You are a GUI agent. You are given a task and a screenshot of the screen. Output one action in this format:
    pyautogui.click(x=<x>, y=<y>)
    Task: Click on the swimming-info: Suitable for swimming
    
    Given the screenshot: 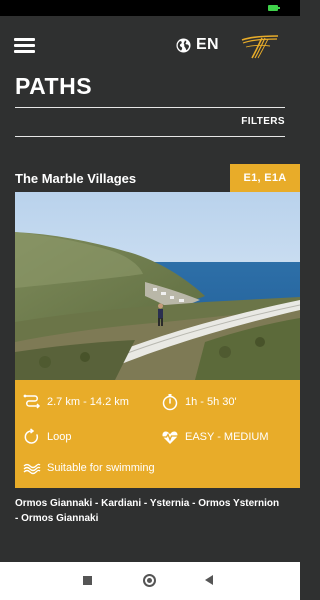 What is the action you would take?
    pyautogui.click(x=89, y=468)
    